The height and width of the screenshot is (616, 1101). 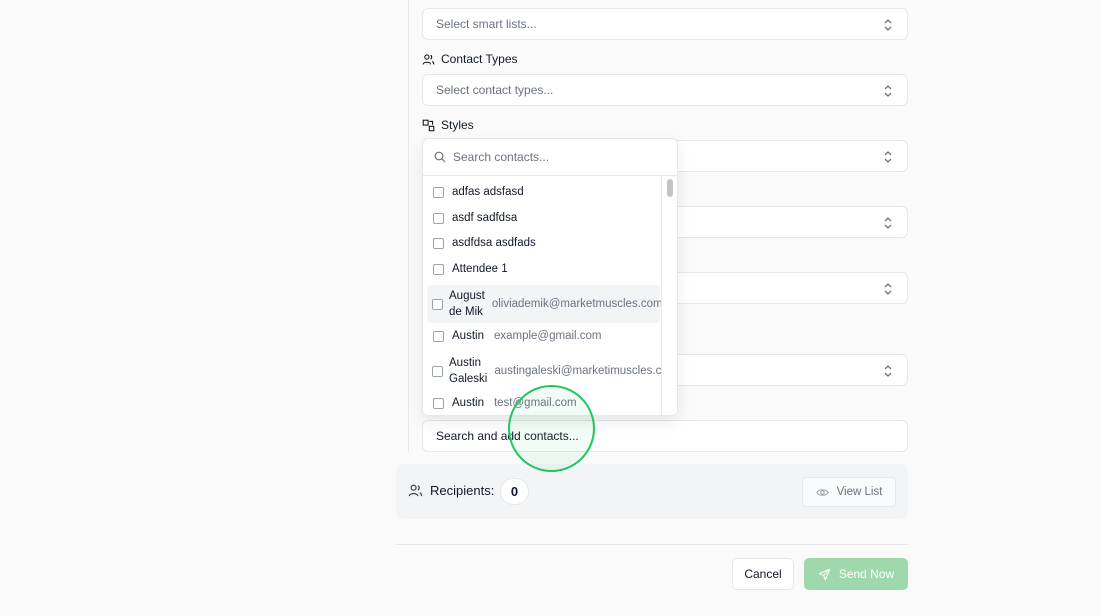 What do you see at coordinates (577, 304) in the screenshot?
I see `contact-email: oliviademik@marketmuscles.com` at bounding box center [577, 304].